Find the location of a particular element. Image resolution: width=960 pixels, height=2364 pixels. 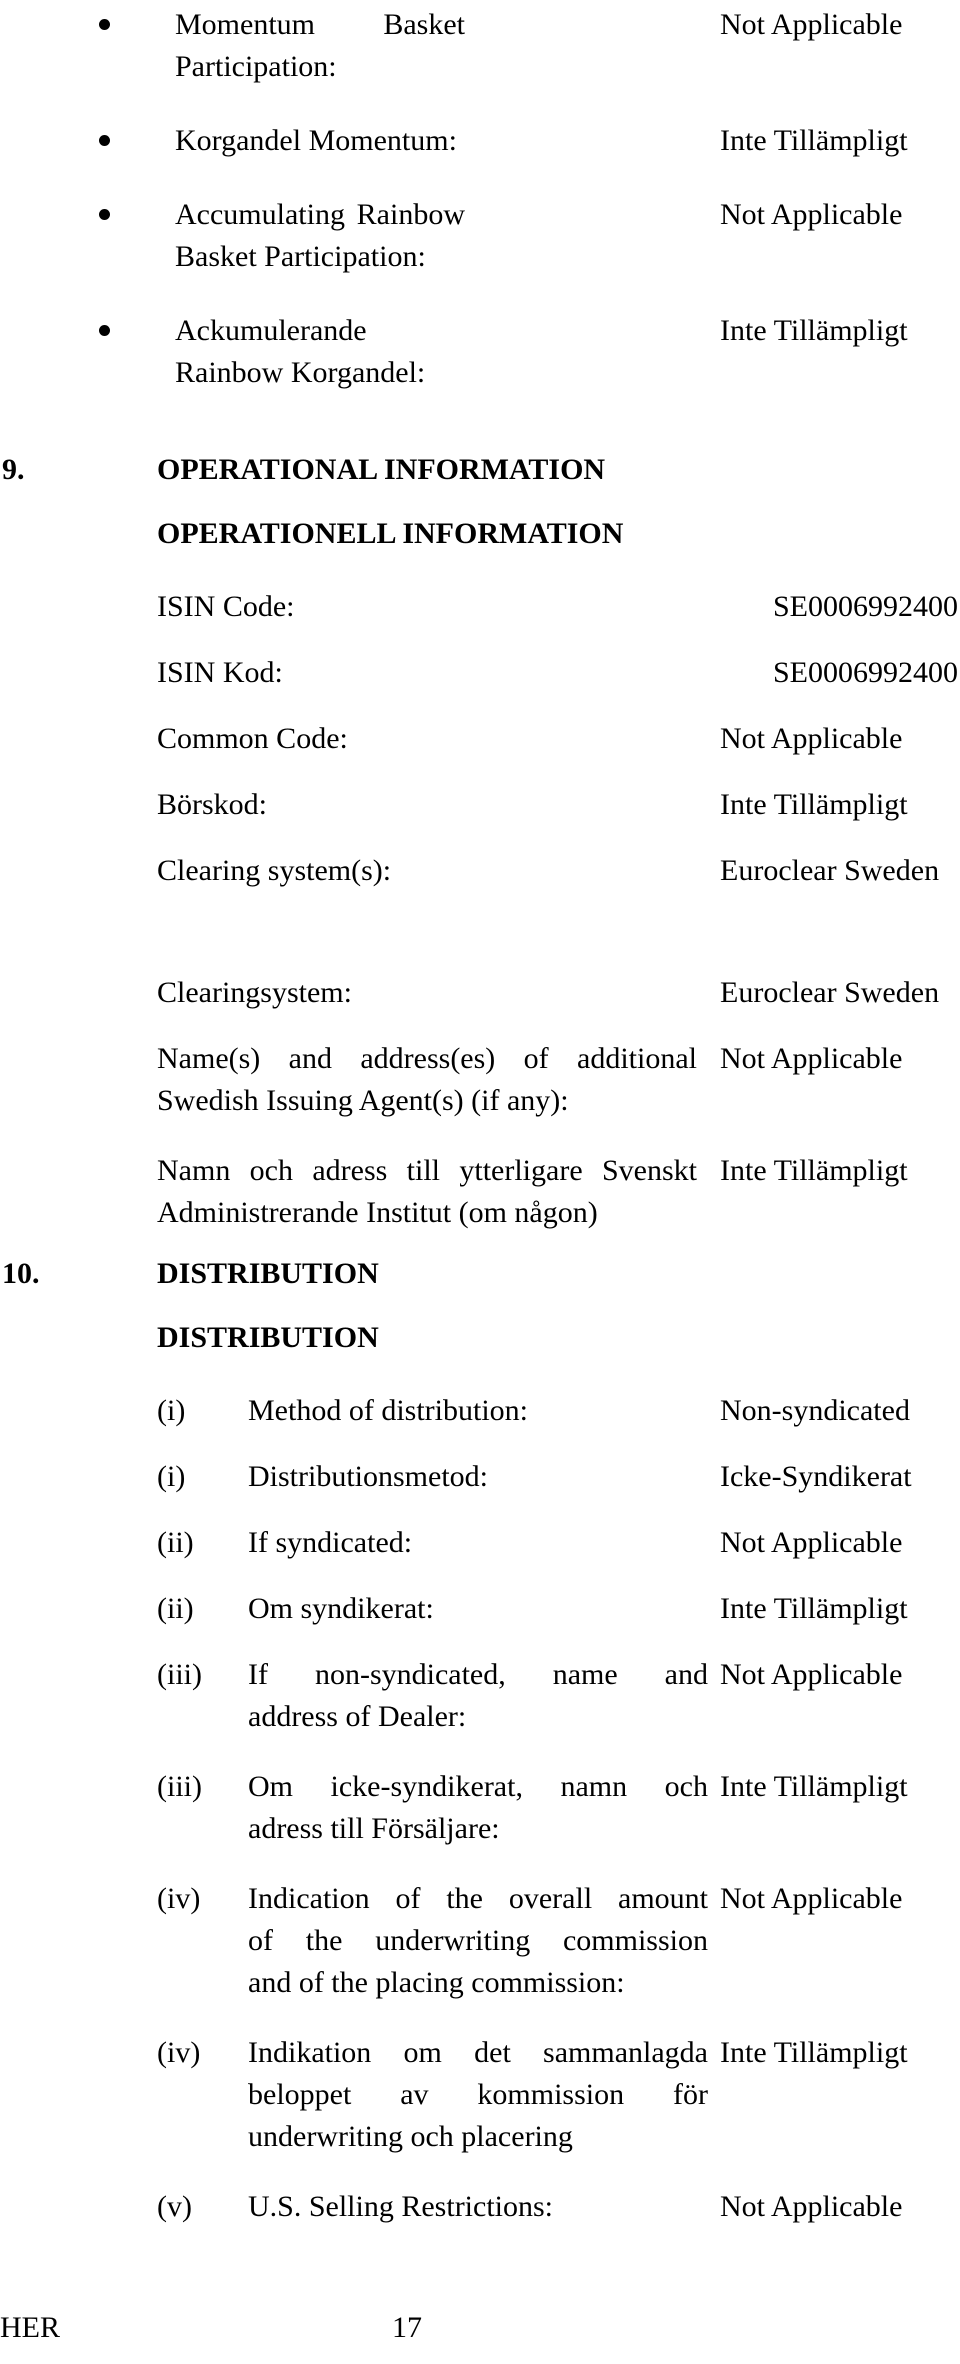

field-label-line-2: Swedish Issuing Agent(s) (if any): is located at coordinates (363, 1100).